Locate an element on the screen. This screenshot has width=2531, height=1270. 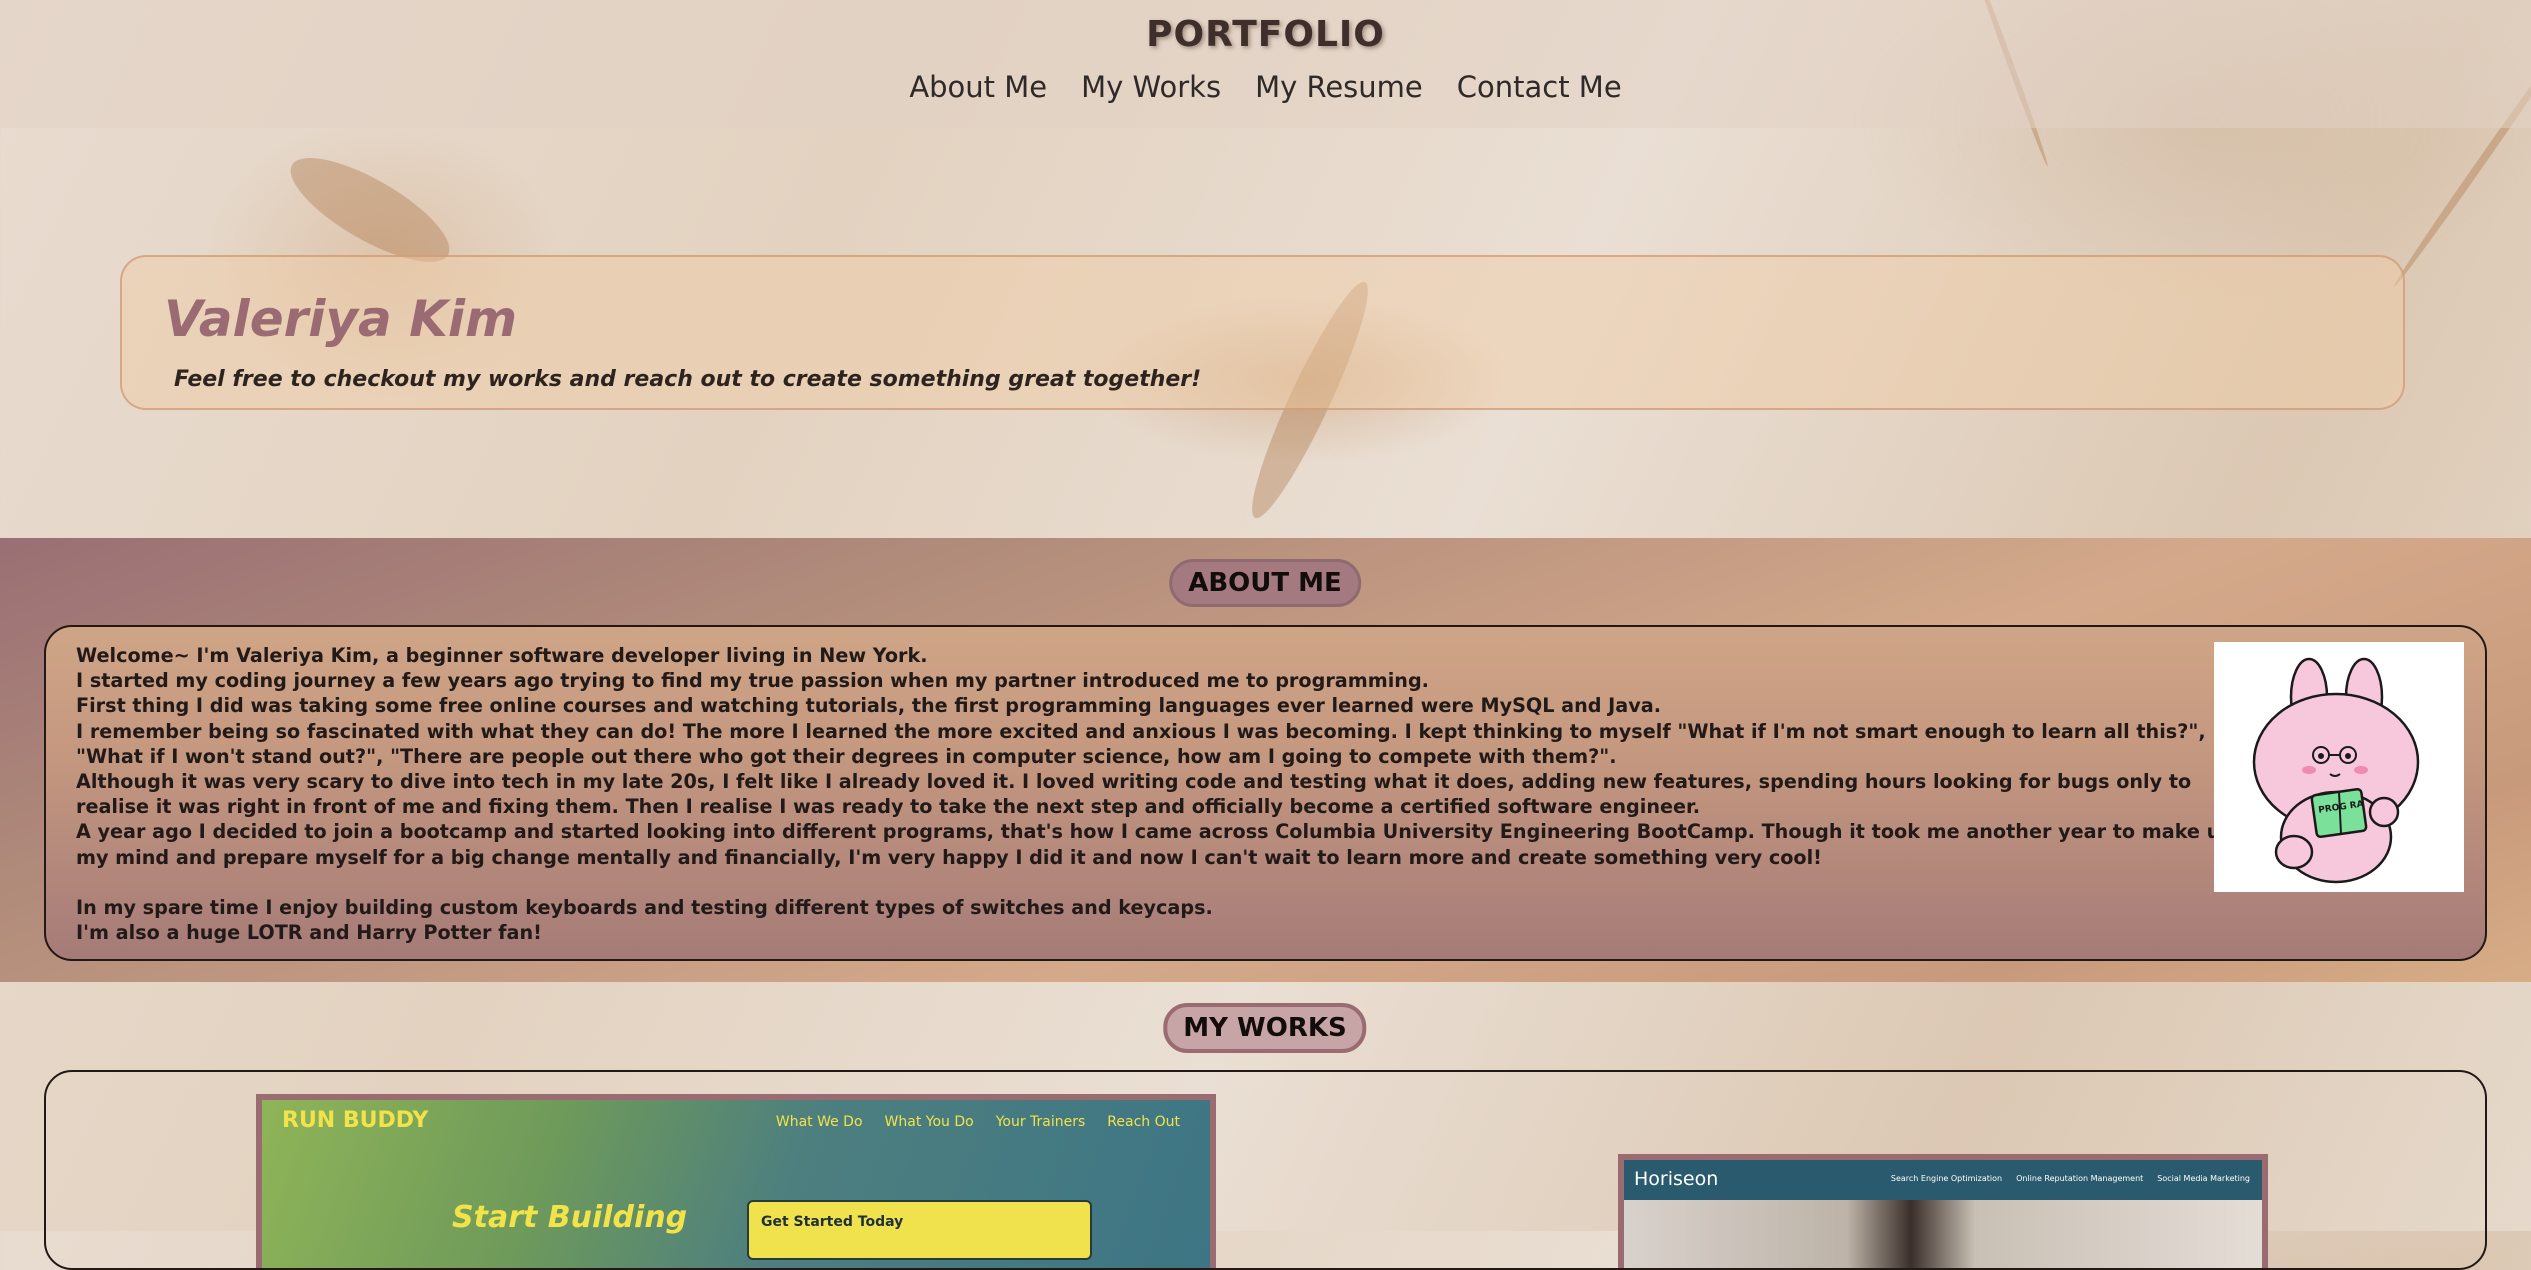
run-buddy-hero-text: Start Building is located at coordinates (570, 1217).